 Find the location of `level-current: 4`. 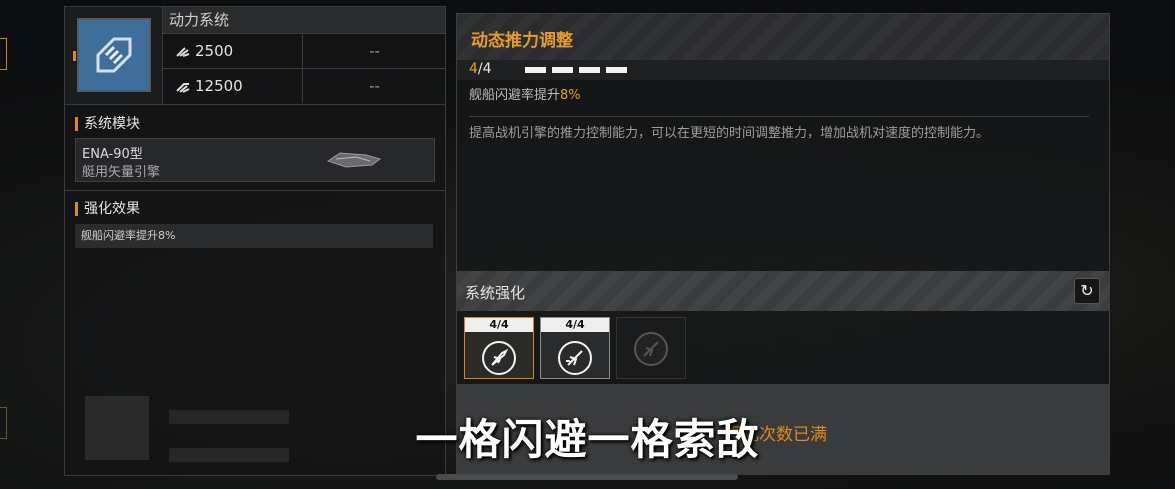

level-current: 4 is located at coordinates (473, 69).